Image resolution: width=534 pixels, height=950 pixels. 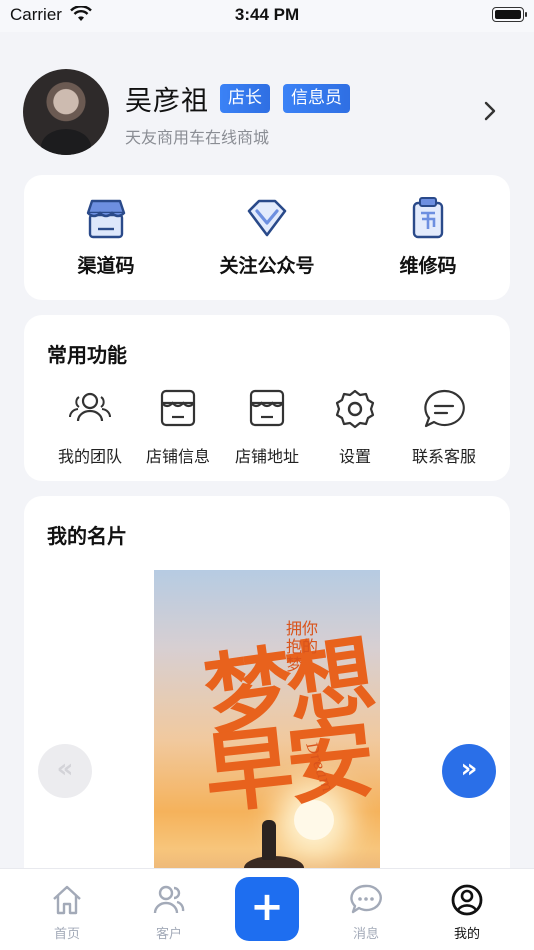 I want to click on settings-button: 设置, so click(x=355, y=427).